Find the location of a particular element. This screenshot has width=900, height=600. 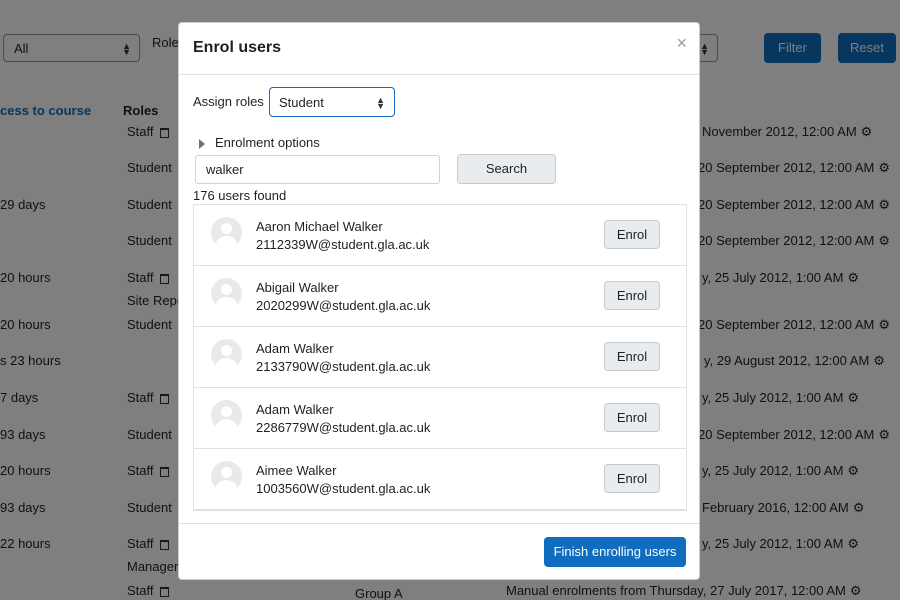

assign-roles-select: Student ▲ ▼ is located at coordinates (332, 102).